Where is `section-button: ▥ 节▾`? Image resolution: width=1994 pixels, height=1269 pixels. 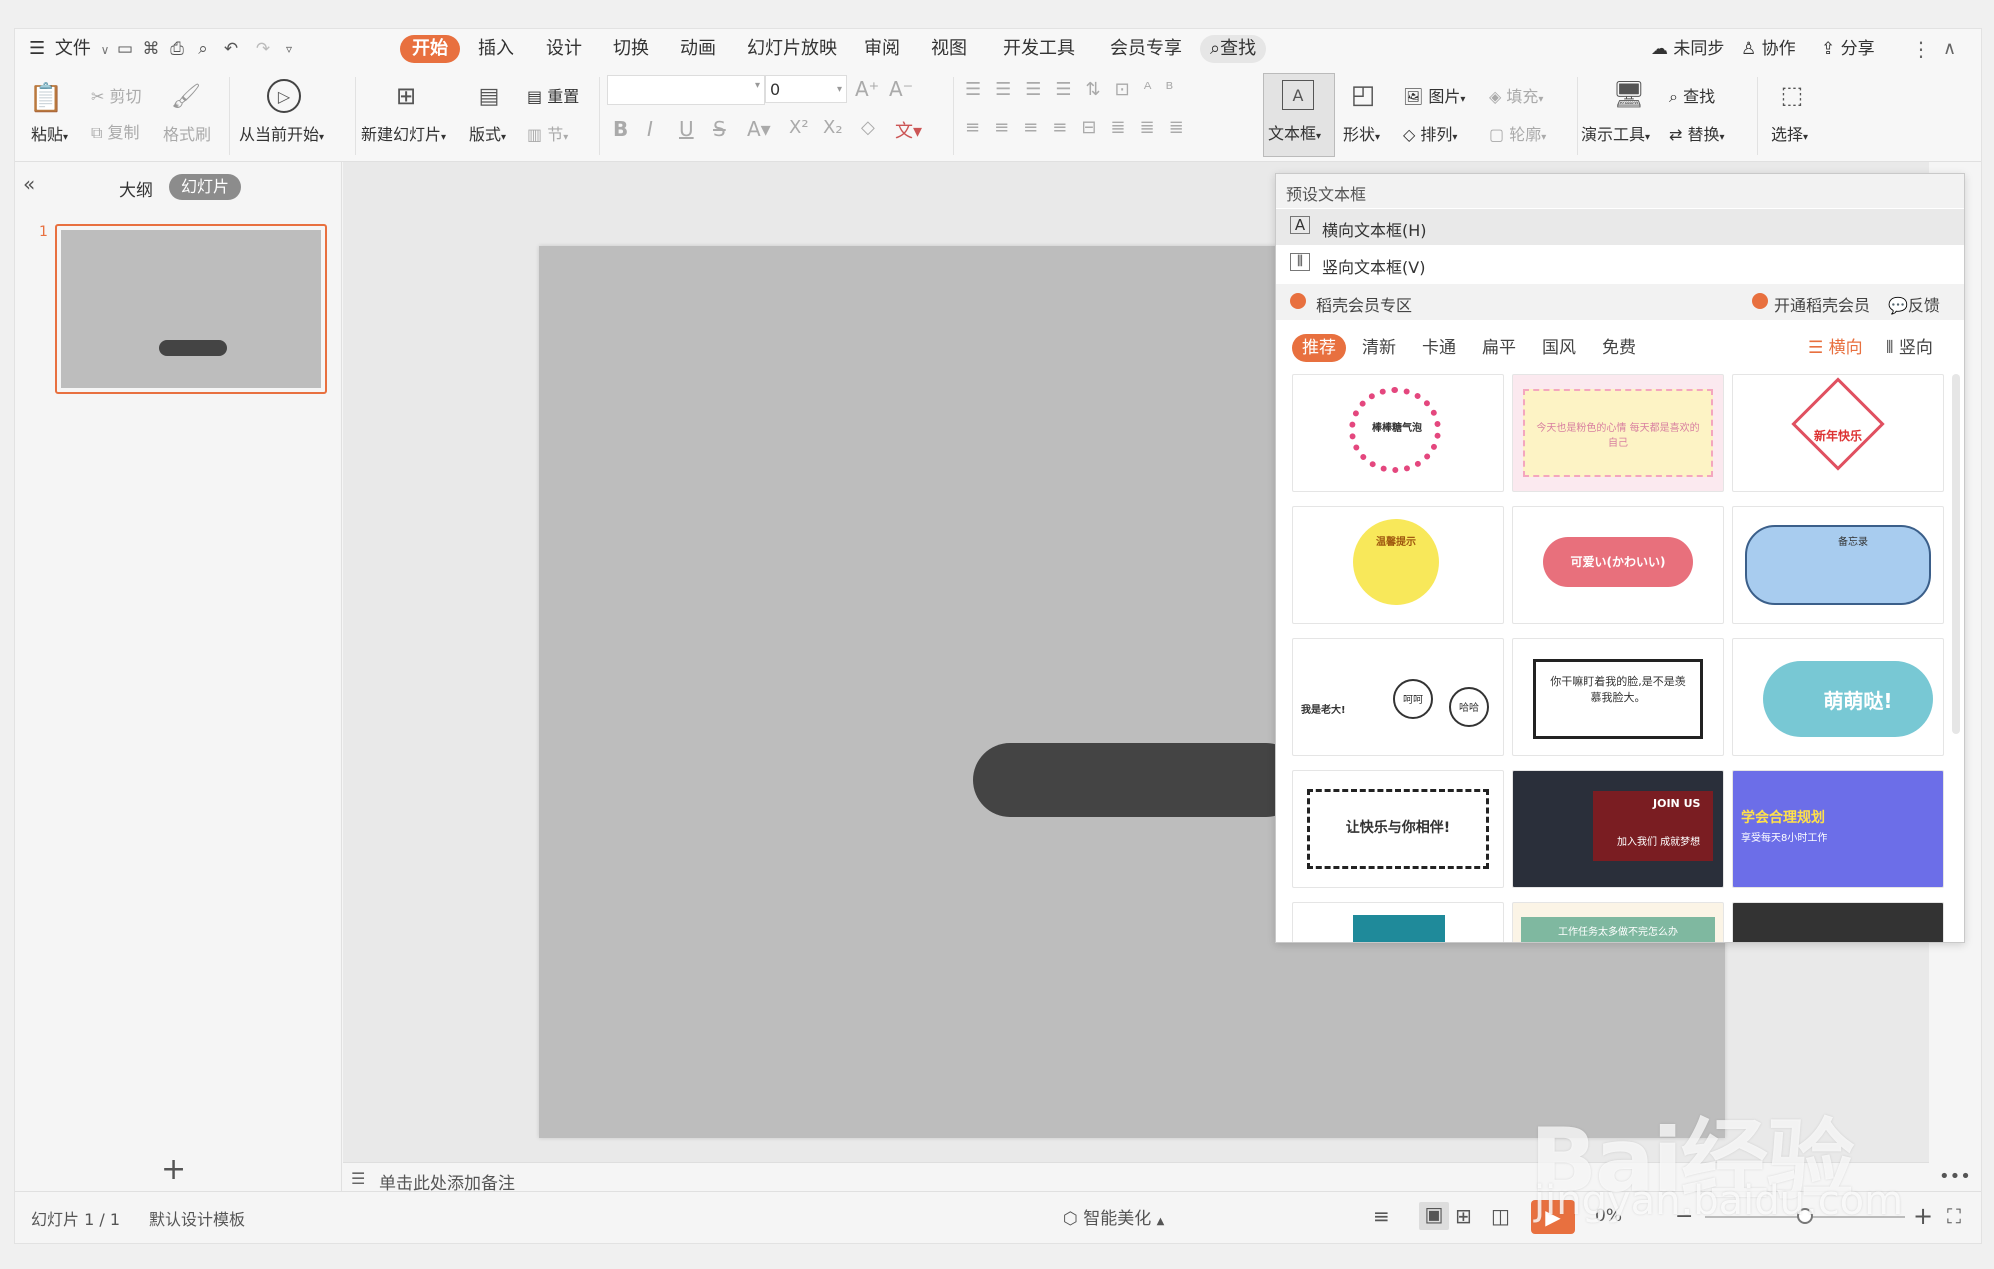 section-button: ▥ 节▾ is located at coordinates (547, 133).